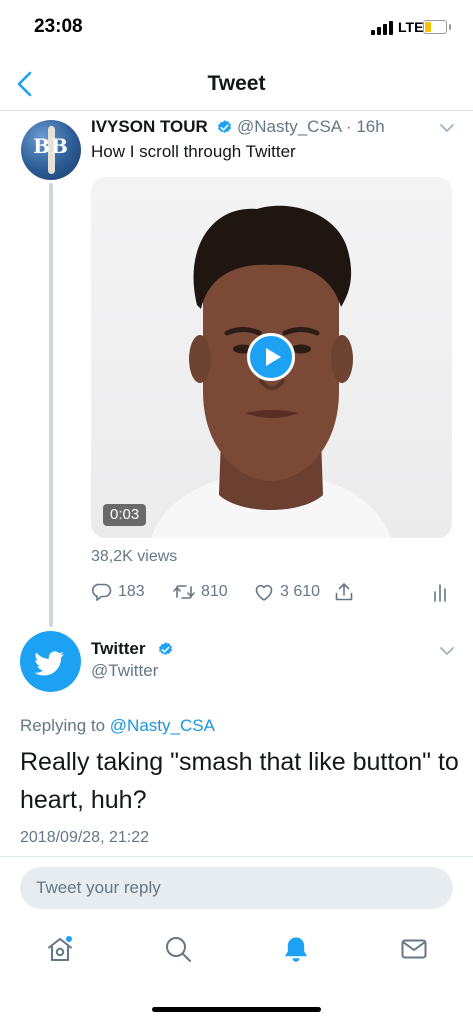 The width and height of the screenshot is (473, 1024). Describe the element at coordinates (58, 26) in the screenshot. I see `status-time: 23:08` at that location.